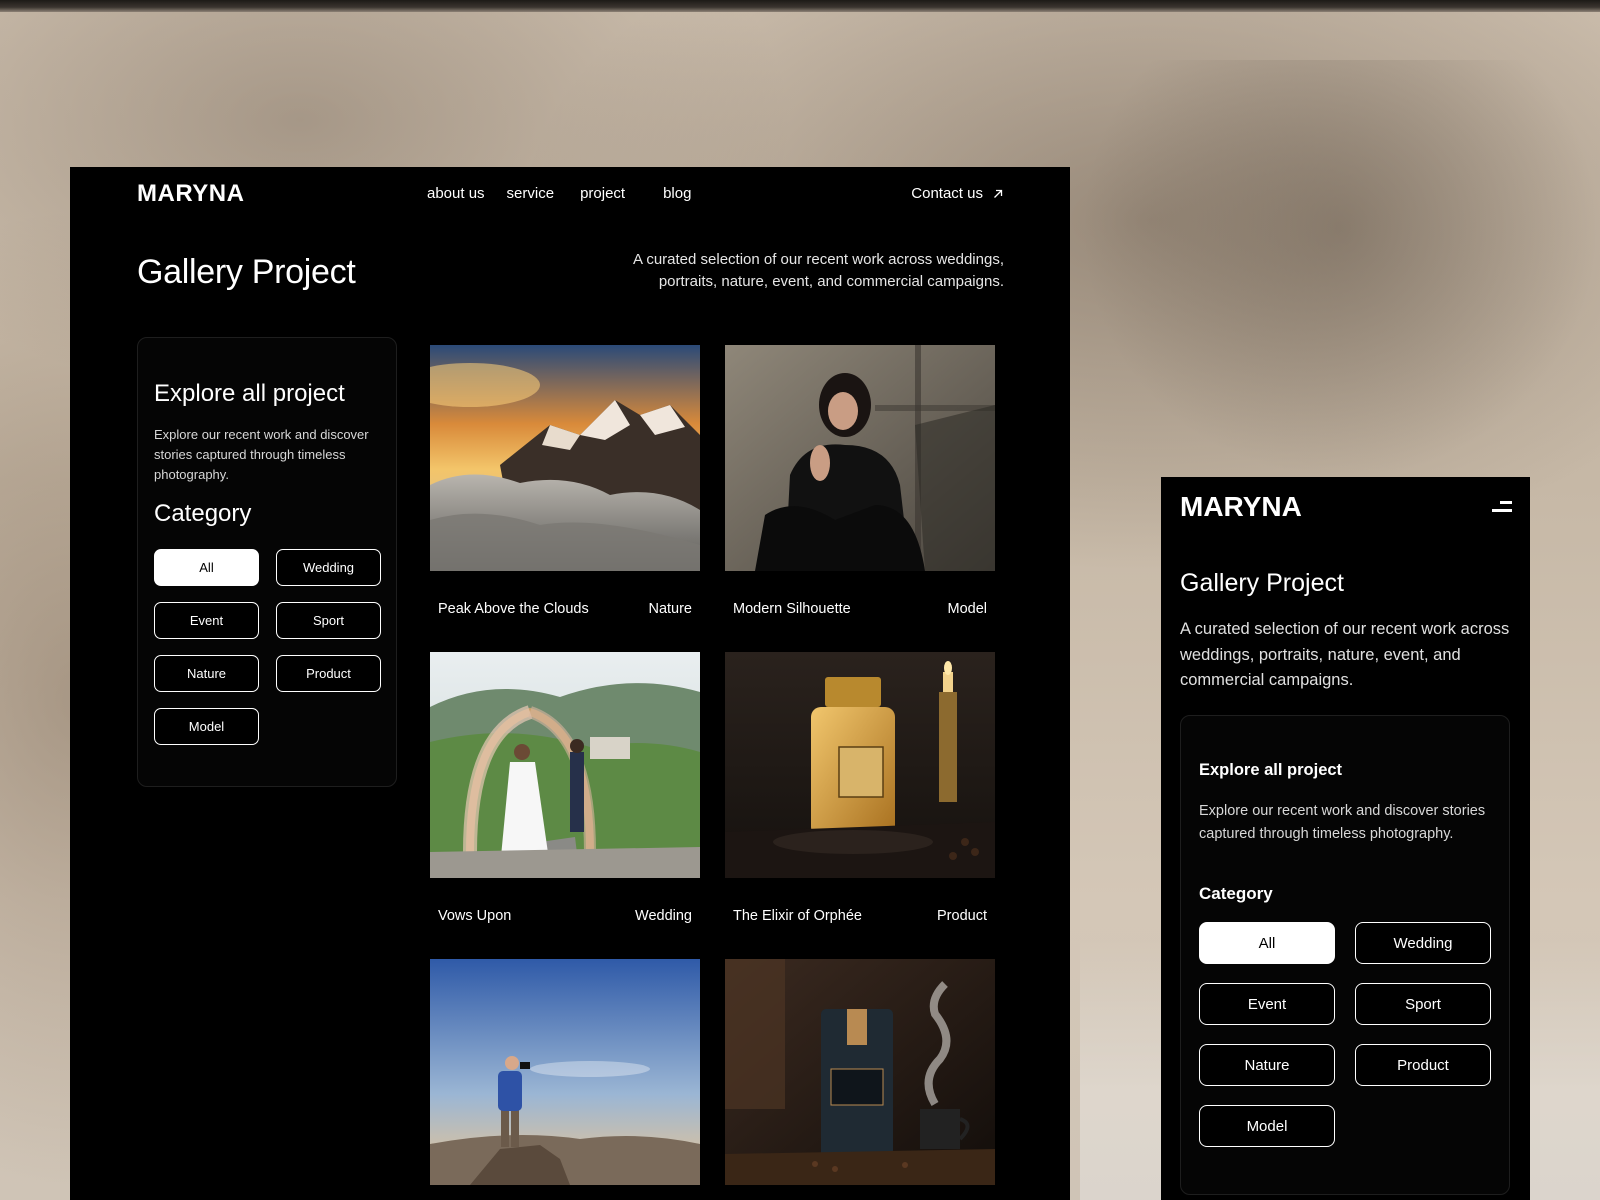 The height and width of the screenshot is (1200, 1600). What do you see at coordinates (328, 673) in the screenshot?
I see `category-chip-product: Product` at bounding box center [328, 673].